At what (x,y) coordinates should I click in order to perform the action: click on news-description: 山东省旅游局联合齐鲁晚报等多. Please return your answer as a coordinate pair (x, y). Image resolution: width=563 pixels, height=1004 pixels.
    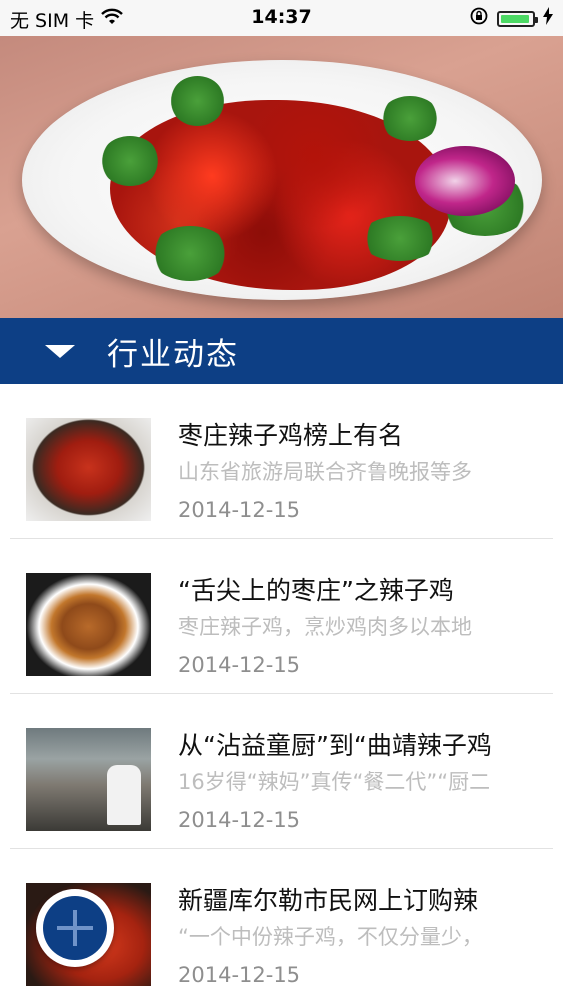
    Looking at the image, I should click on (325, 472).